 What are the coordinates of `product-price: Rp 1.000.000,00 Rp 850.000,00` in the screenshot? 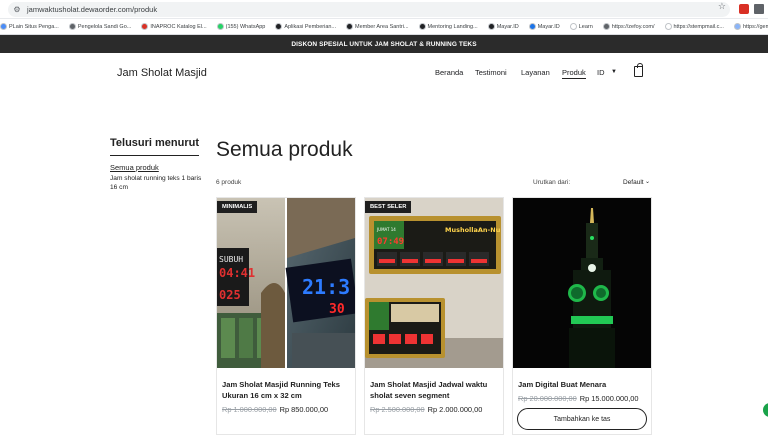 It's located at (275, 409).